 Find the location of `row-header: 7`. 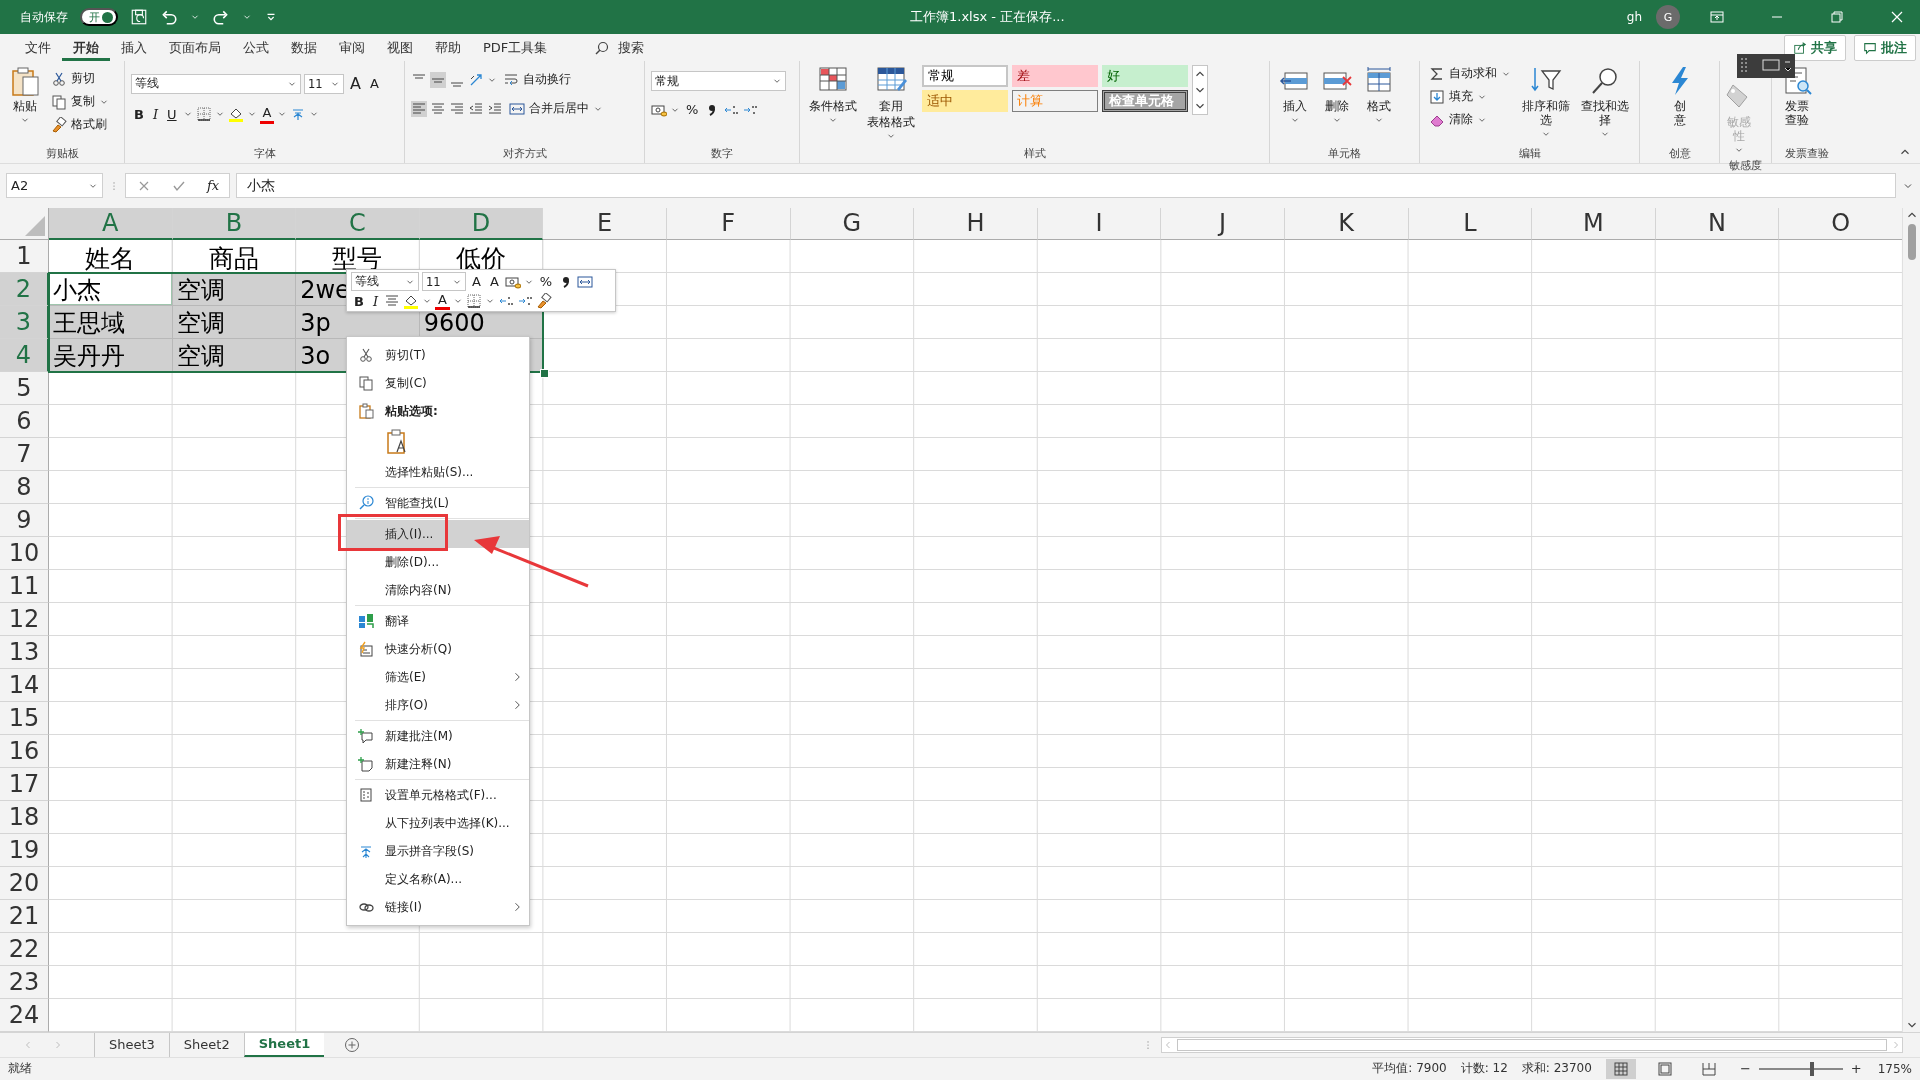

row-header: 7 is located at coordinates (24, 454).